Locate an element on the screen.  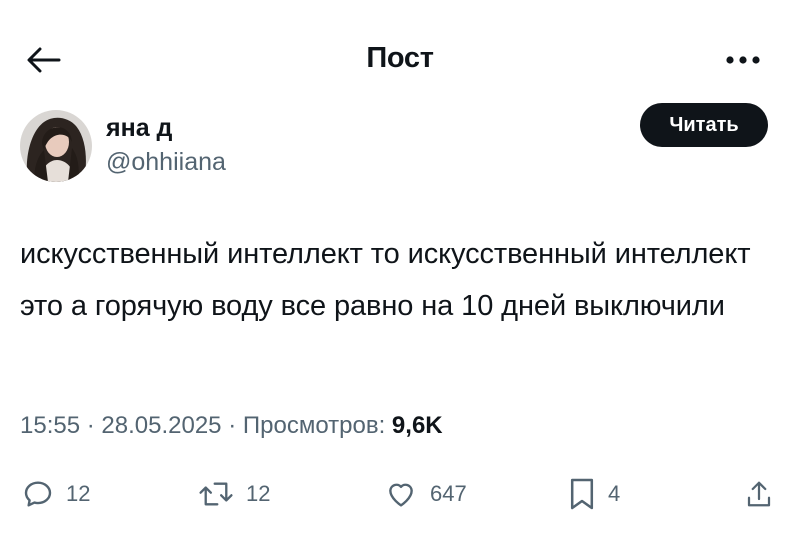
retweet-button: 12 is located at coordinates (234, 494).